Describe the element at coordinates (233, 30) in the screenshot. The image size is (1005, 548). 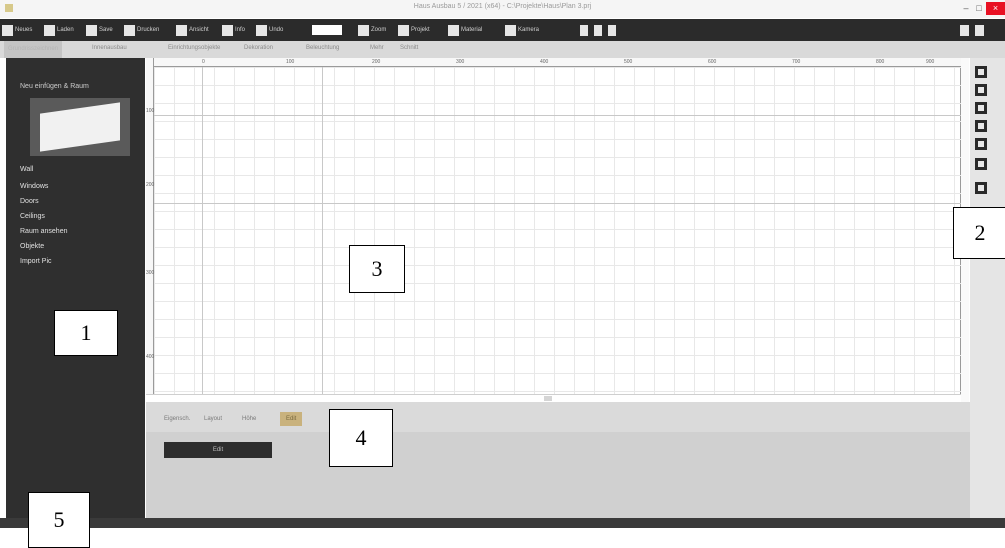
I see `toolbar-info-button: Info` at that location.